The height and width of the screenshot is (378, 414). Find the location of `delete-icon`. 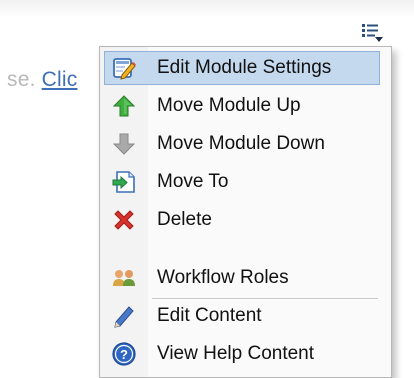

delete-icon is located at coordinates (124, 220).